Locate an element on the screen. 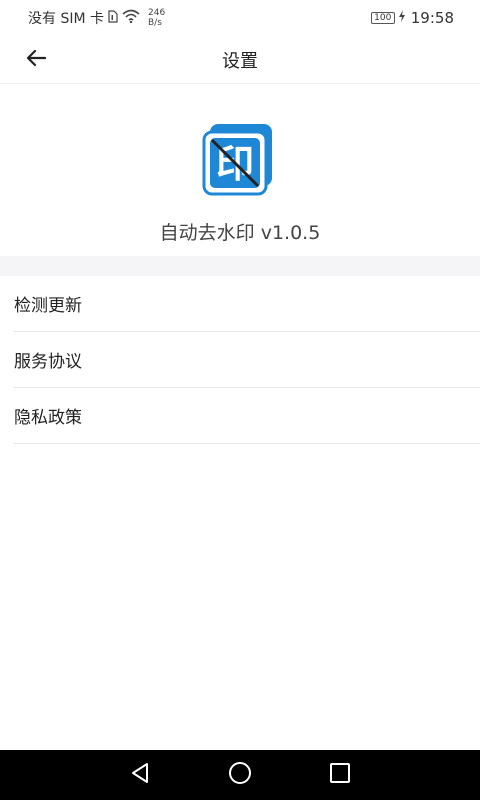  menu-item-service-agreement: 服务协议 is located at coordinates (247, 360).